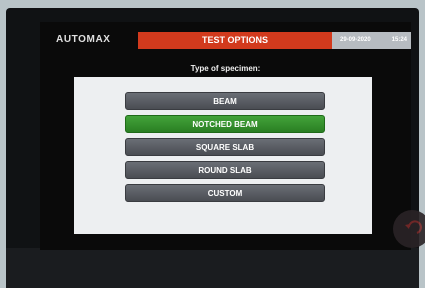  Describe the element at coordinates (225, 124) in the screenshot. I see `option-notched-beam-button: NOTCHED BEAM` at that location.